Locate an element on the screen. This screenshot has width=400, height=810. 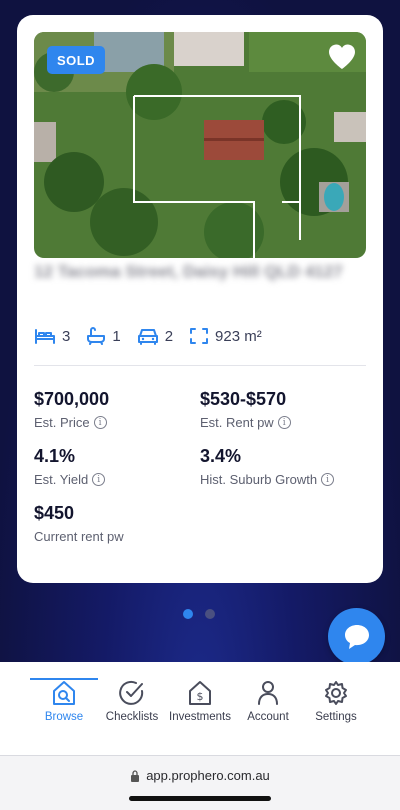
chat-bubble-icon is located at coordinates (356, 636).